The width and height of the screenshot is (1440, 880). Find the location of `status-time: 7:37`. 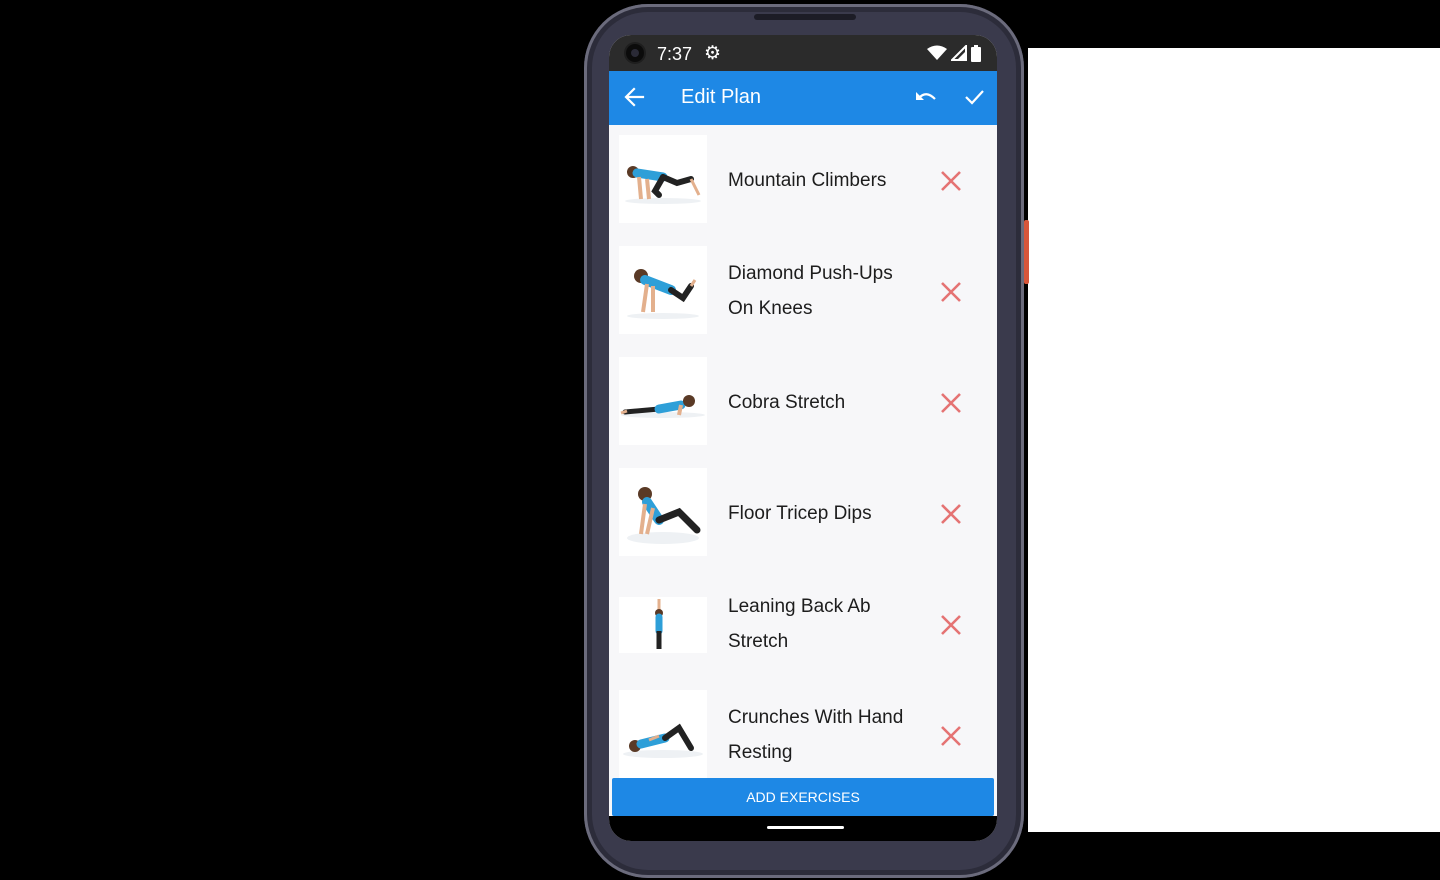

status-time: 7:37 is located at coordinates (675, 54).